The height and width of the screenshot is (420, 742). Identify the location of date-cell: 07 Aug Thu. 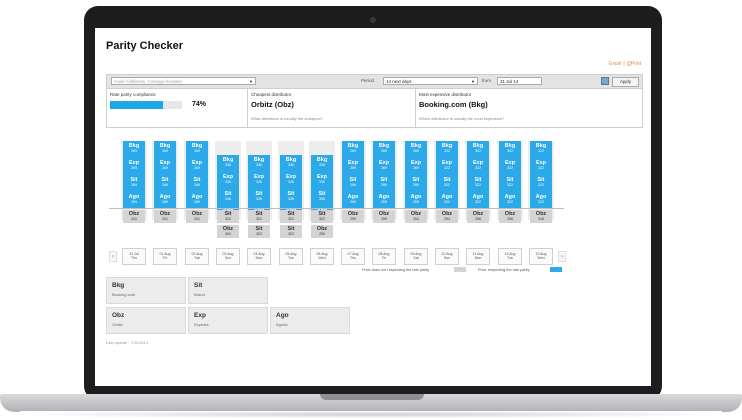
(353, 256).